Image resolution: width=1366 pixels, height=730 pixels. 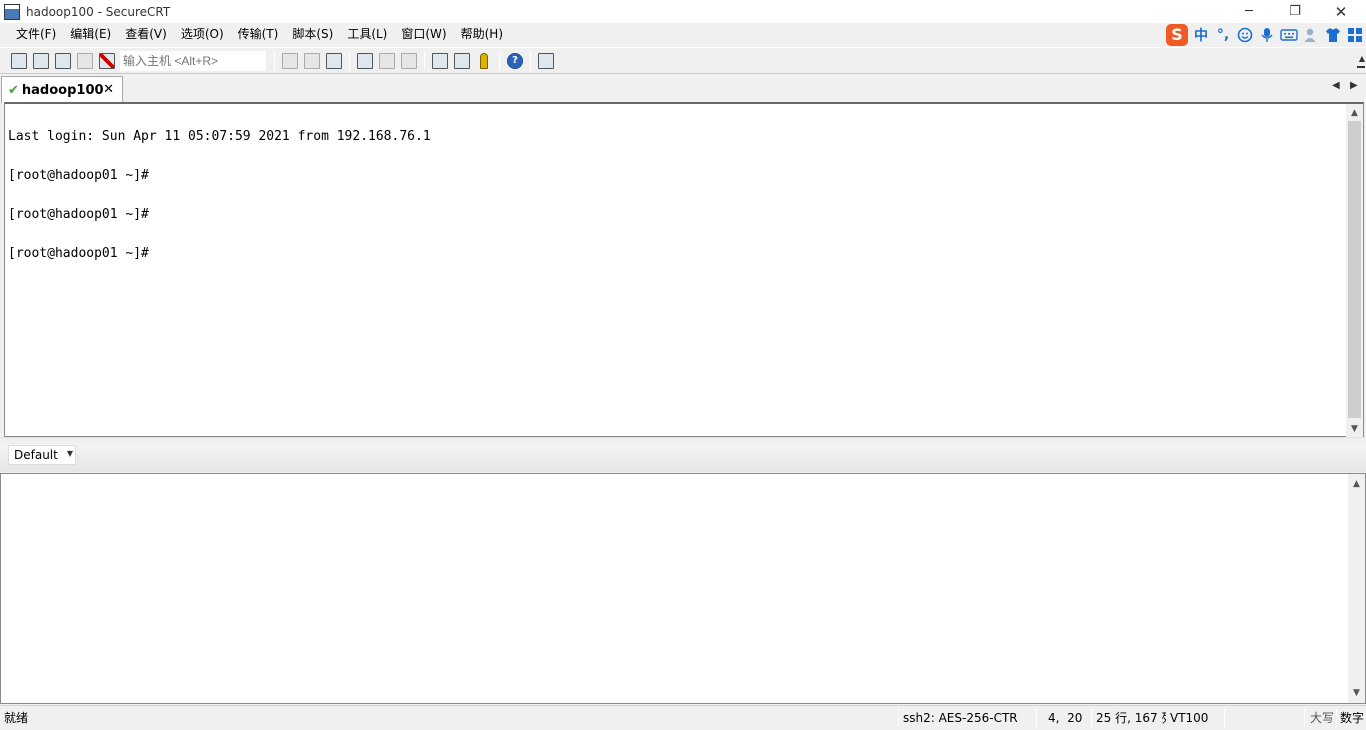 I want to click on restore-button: ❐, so click(x=1295, y=11).